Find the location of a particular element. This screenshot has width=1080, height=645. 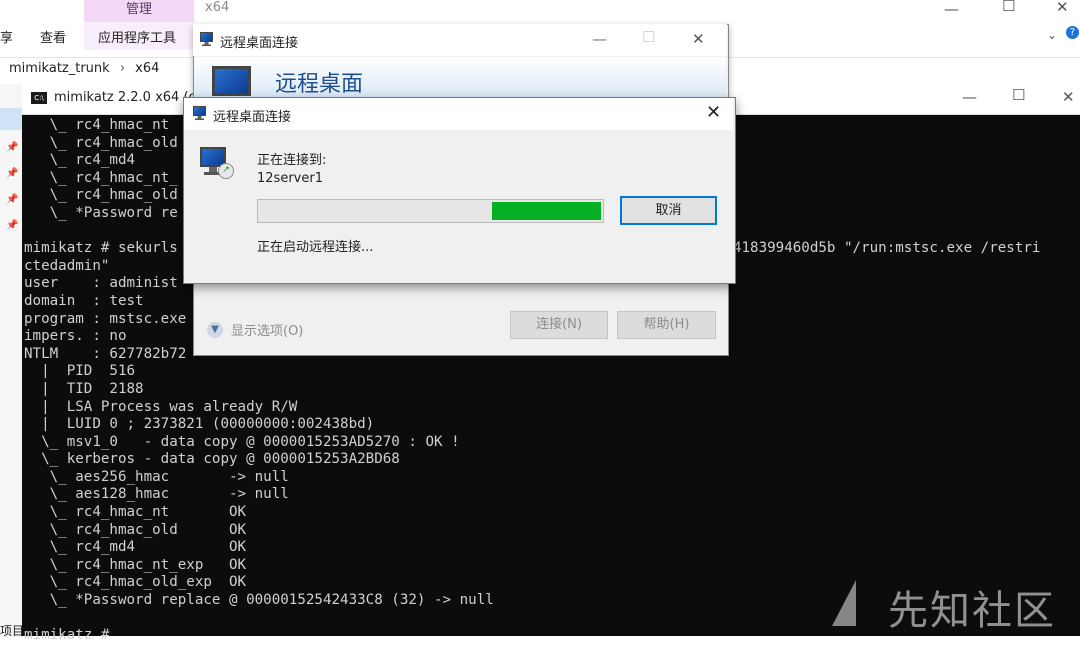

ribbon-tab-view: 查看 is located at coordinates (53, 36).